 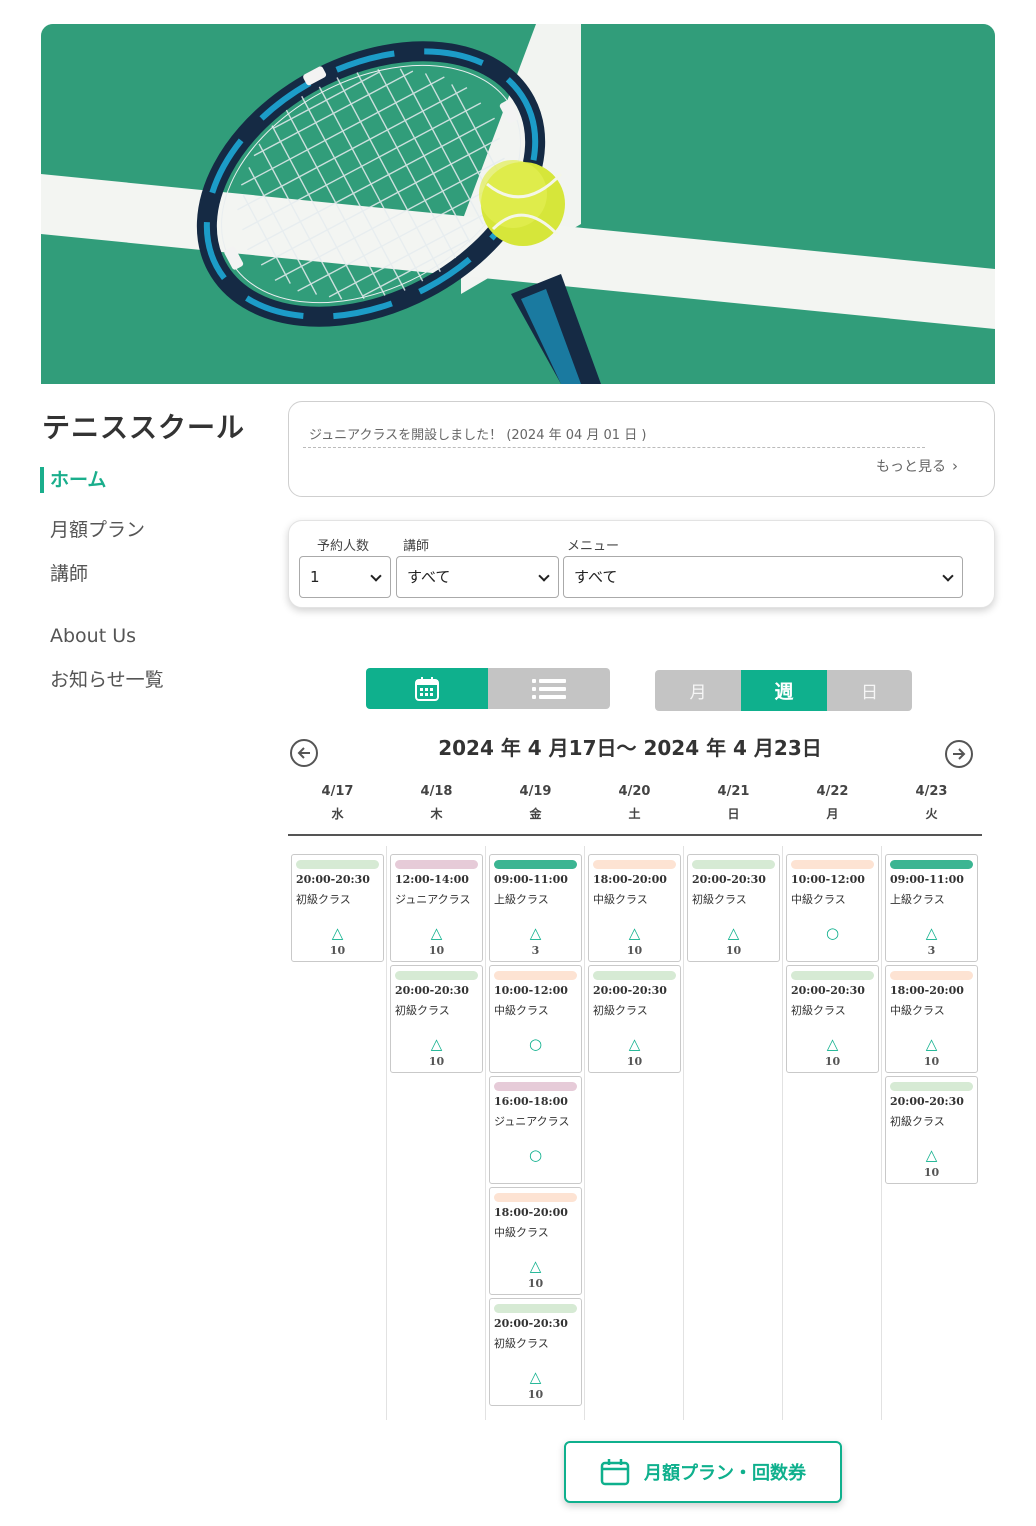 I want to click on sidebar-item-about: About Us, so click(x=150, y=636).